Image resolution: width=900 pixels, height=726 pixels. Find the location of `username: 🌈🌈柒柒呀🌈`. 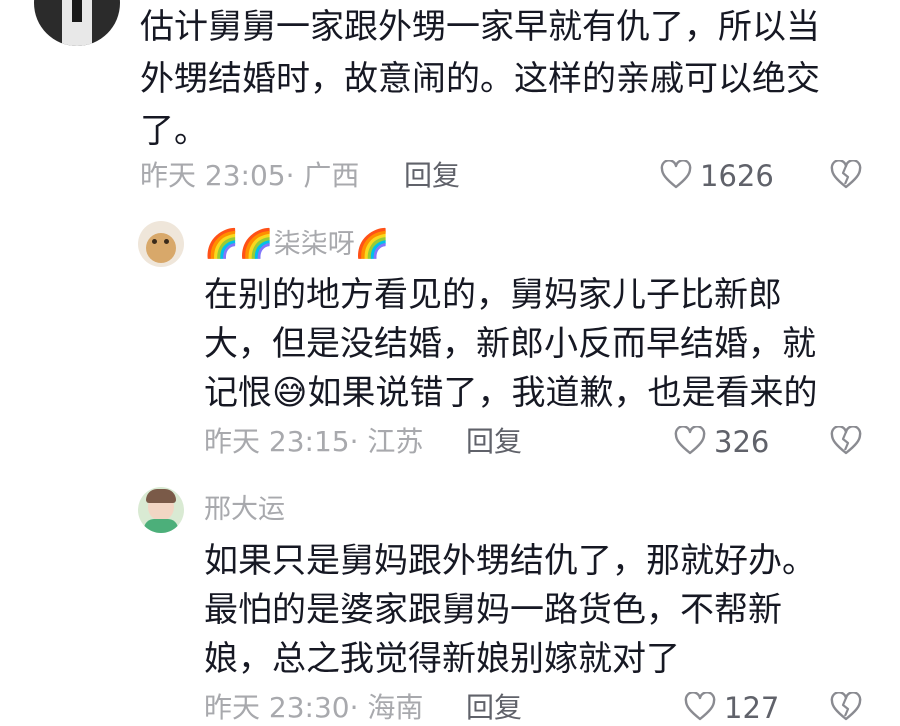

username: 🌈🌈柒柒呀🌈 is located at coordinates (297, 244).